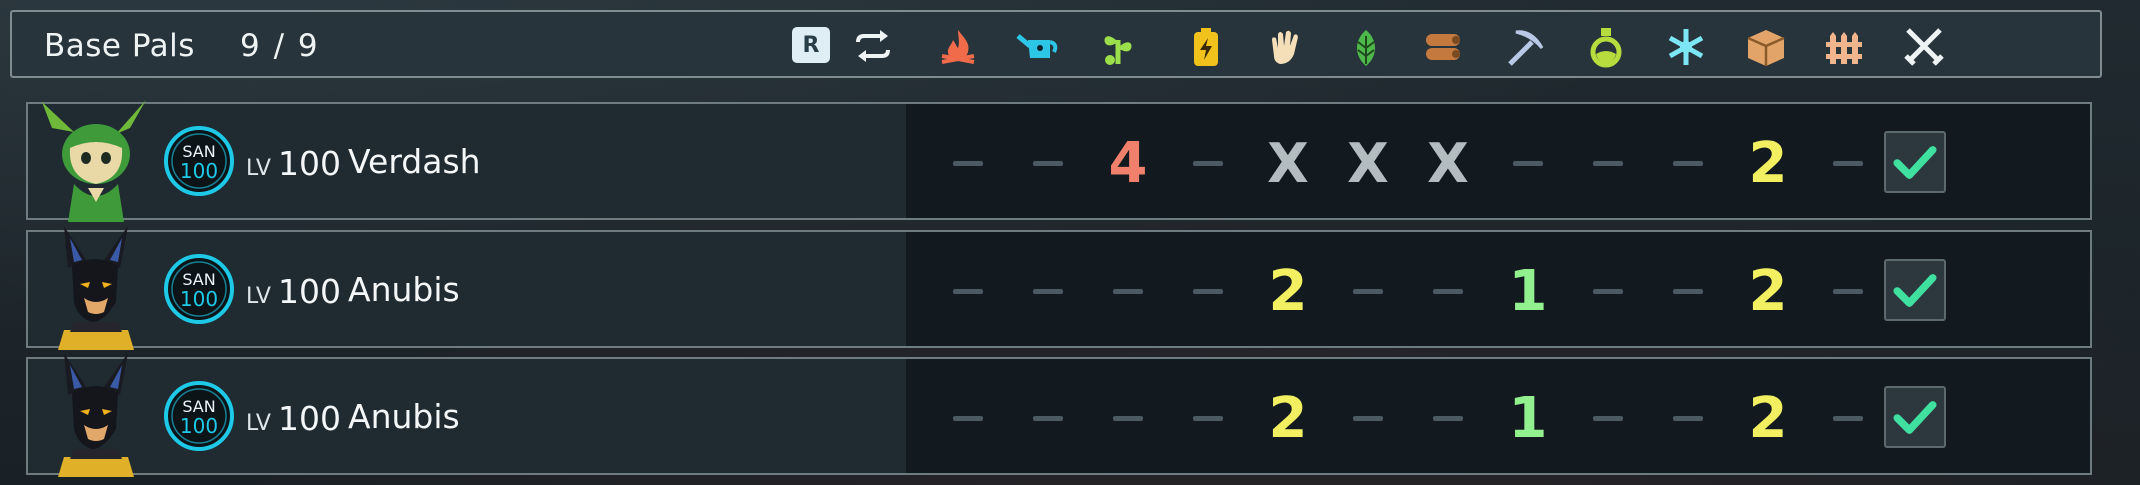  What do you see at coordinates (1766, 47) in the screenshot?
I see `crate-icon` at bounding box center [1766, 47].